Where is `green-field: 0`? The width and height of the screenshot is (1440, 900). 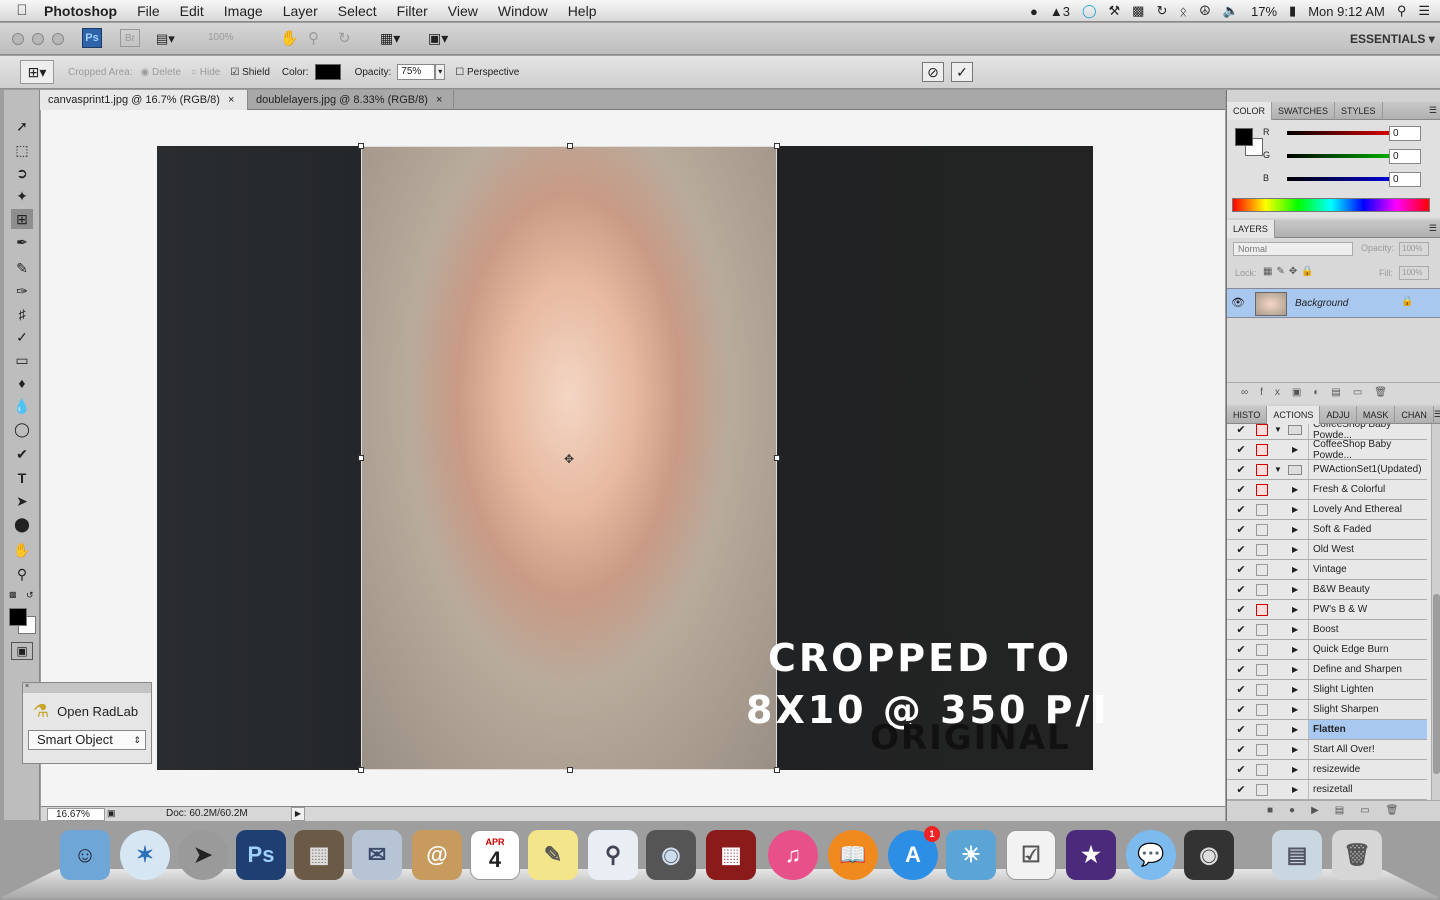
green-field: 0 is located at coordinates (1405, 156).